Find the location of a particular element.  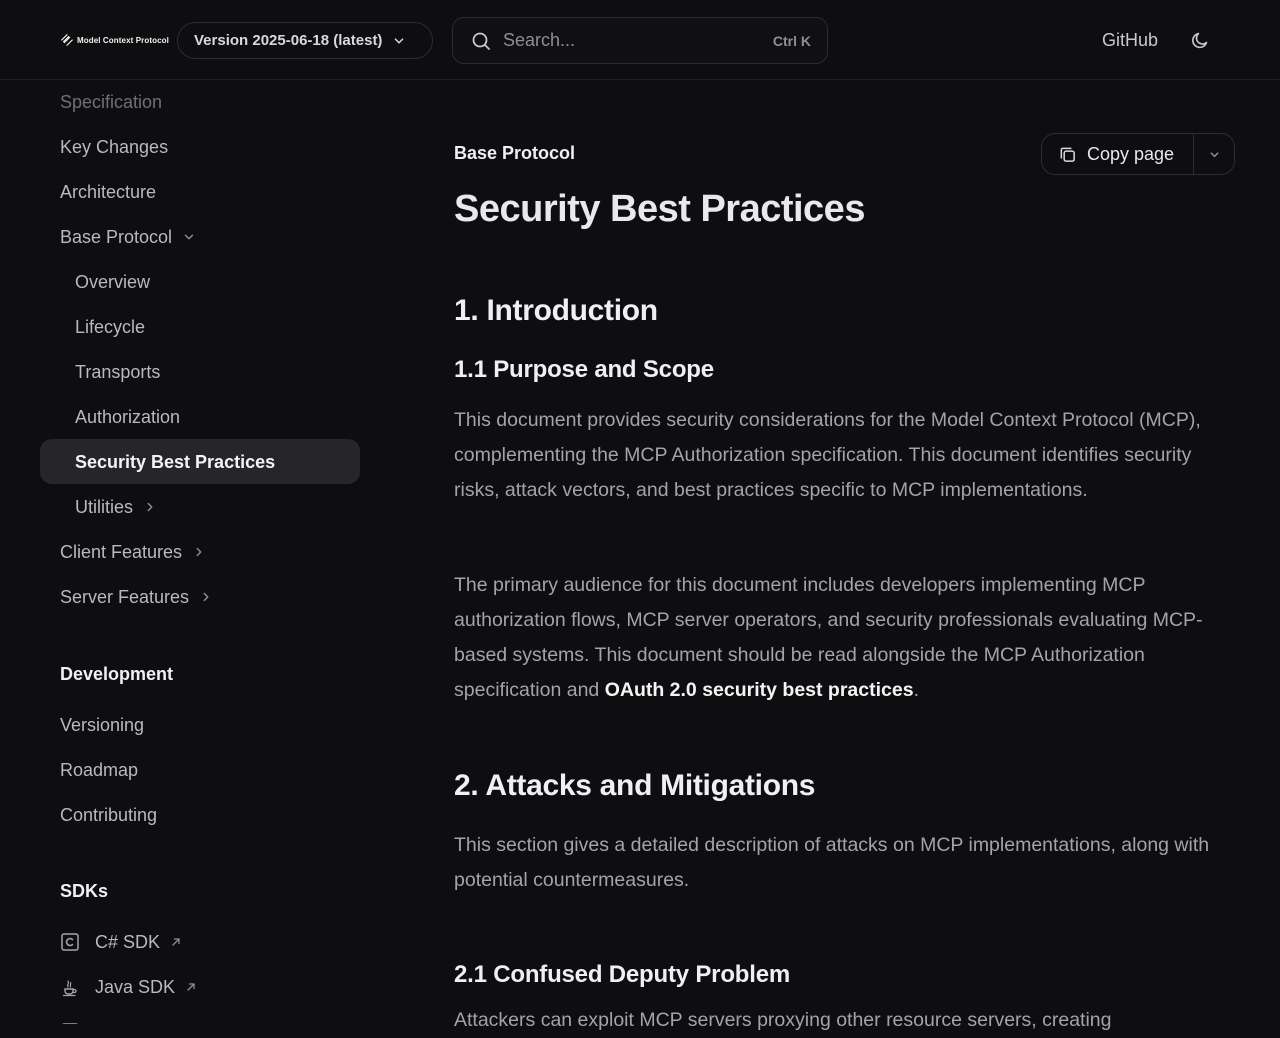

sidebar-item-specification: Specification is located at coordinates (111, 102).